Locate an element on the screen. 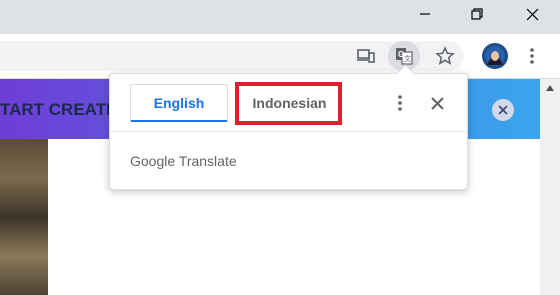  minimize-icon is located at coordinates (425, 14).